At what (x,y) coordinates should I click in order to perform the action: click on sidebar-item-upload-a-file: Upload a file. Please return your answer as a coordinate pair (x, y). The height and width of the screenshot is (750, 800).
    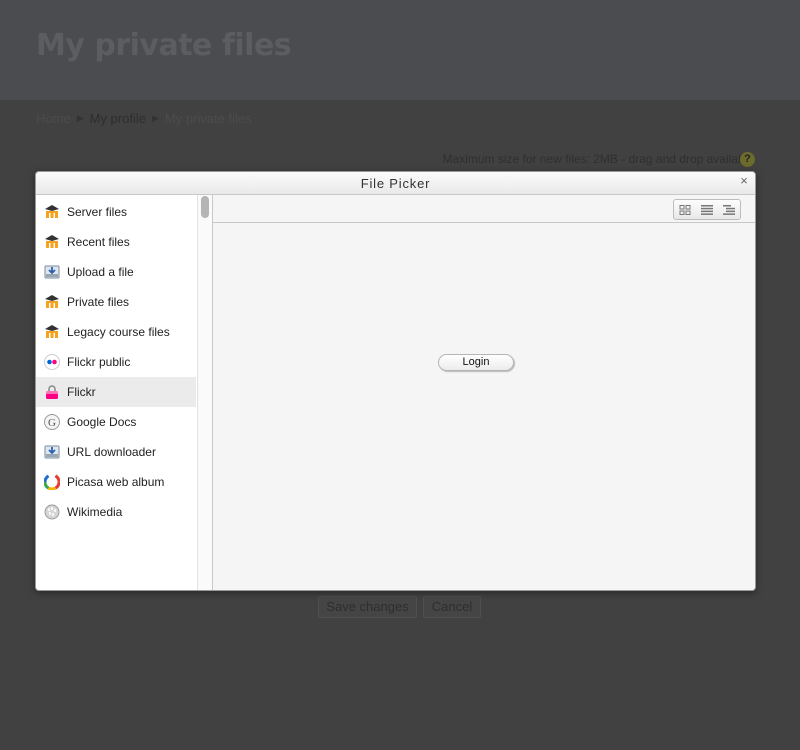
    Looking at the image, I should click on (116, 272).